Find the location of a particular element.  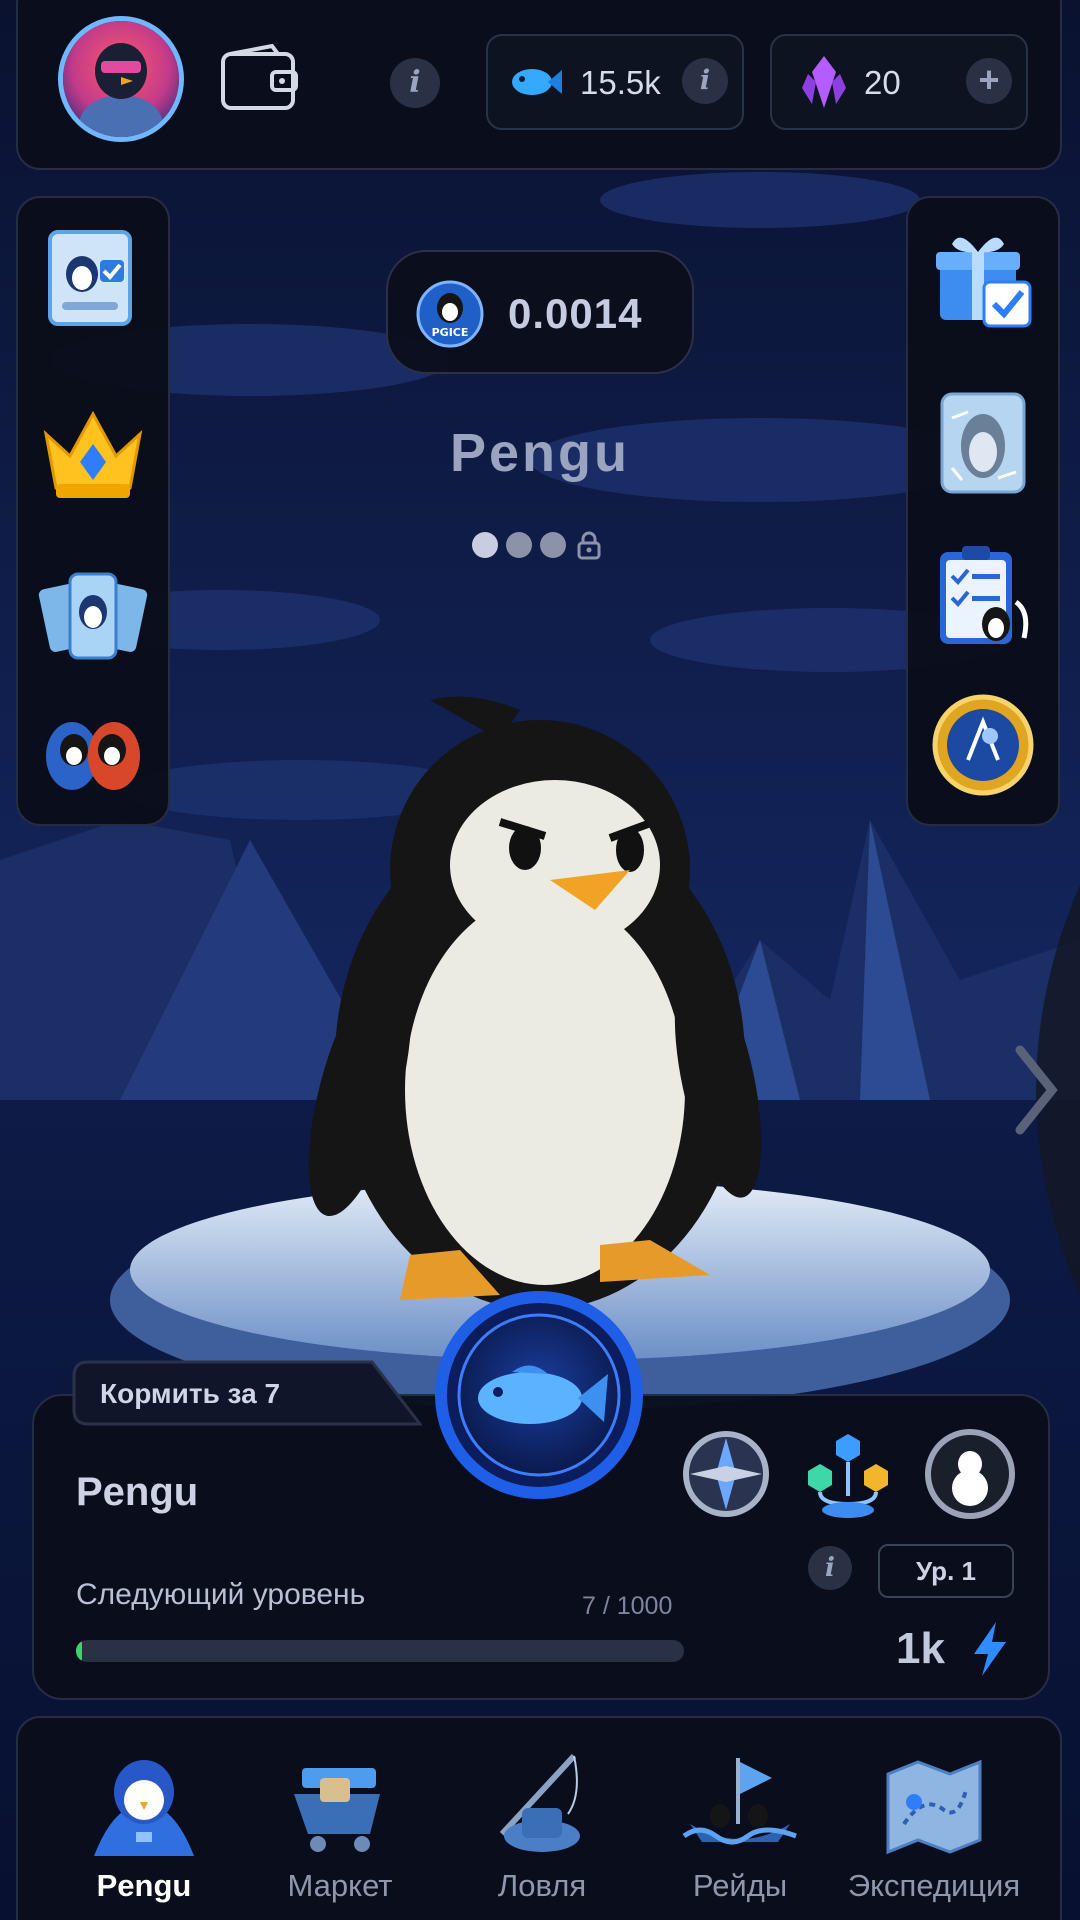

frozen-penguin-icon is located at coordinates (983, 443).